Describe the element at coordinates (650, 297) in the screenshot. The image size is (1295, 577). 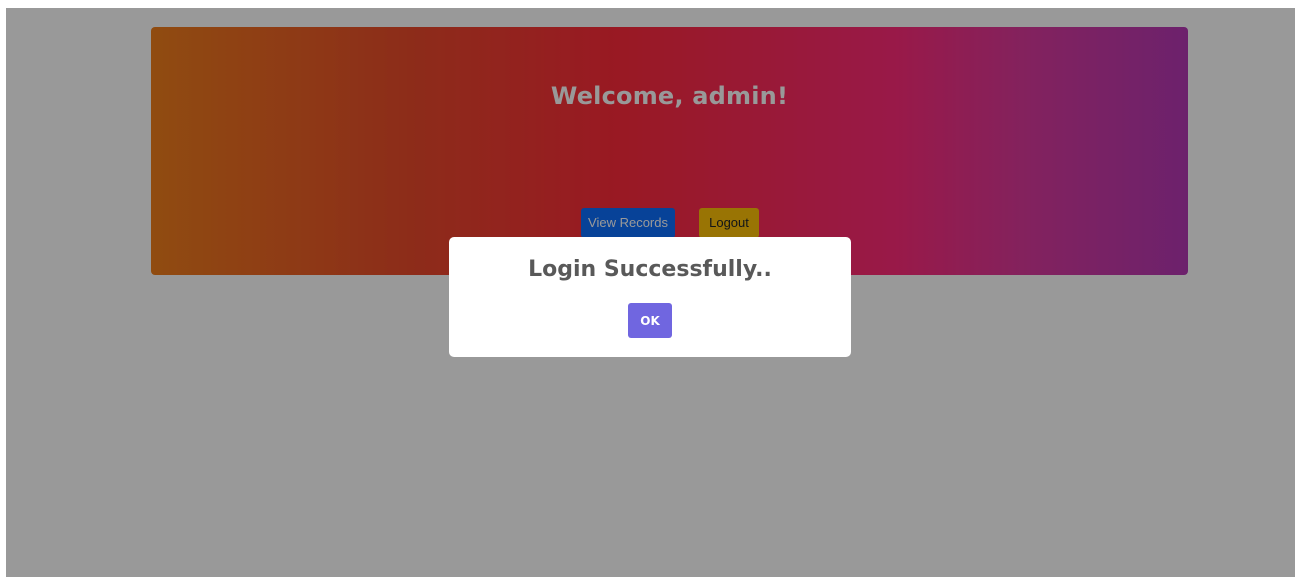
I see `login-success-dialog: Login Successfully.. OK` at that location.